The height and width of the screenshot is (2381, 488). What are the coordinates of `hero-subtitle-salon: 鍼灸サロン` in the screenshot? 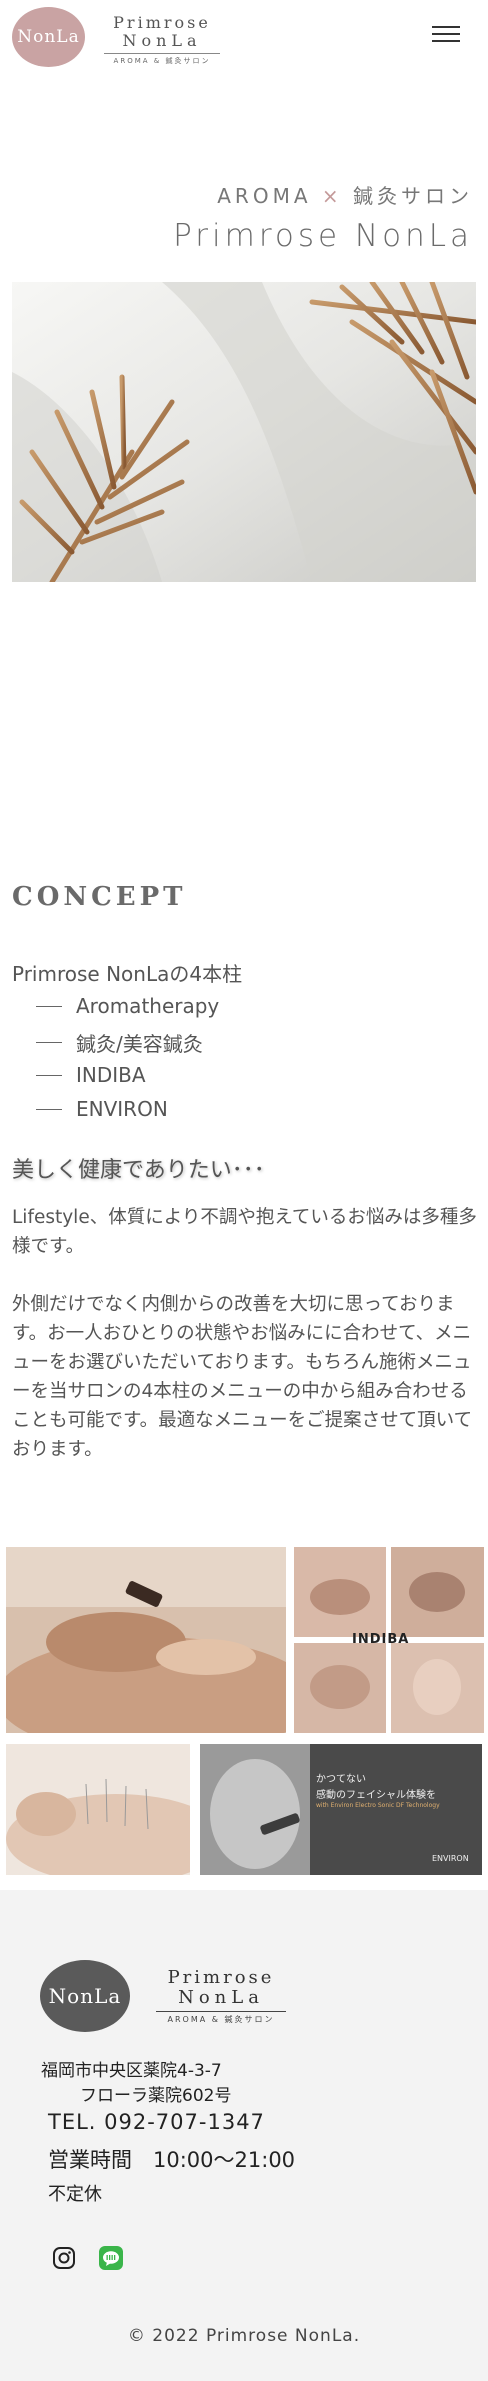 It's located at (413, 196).